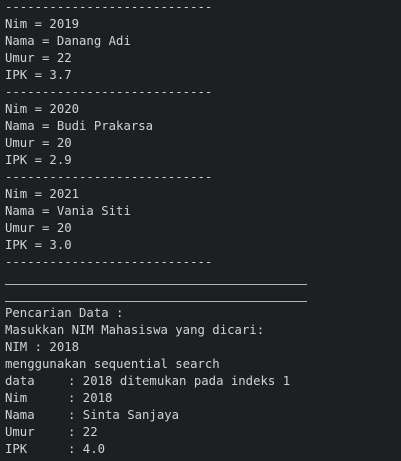  I want to click on result-nama-label: Nama, so click(20, 415).